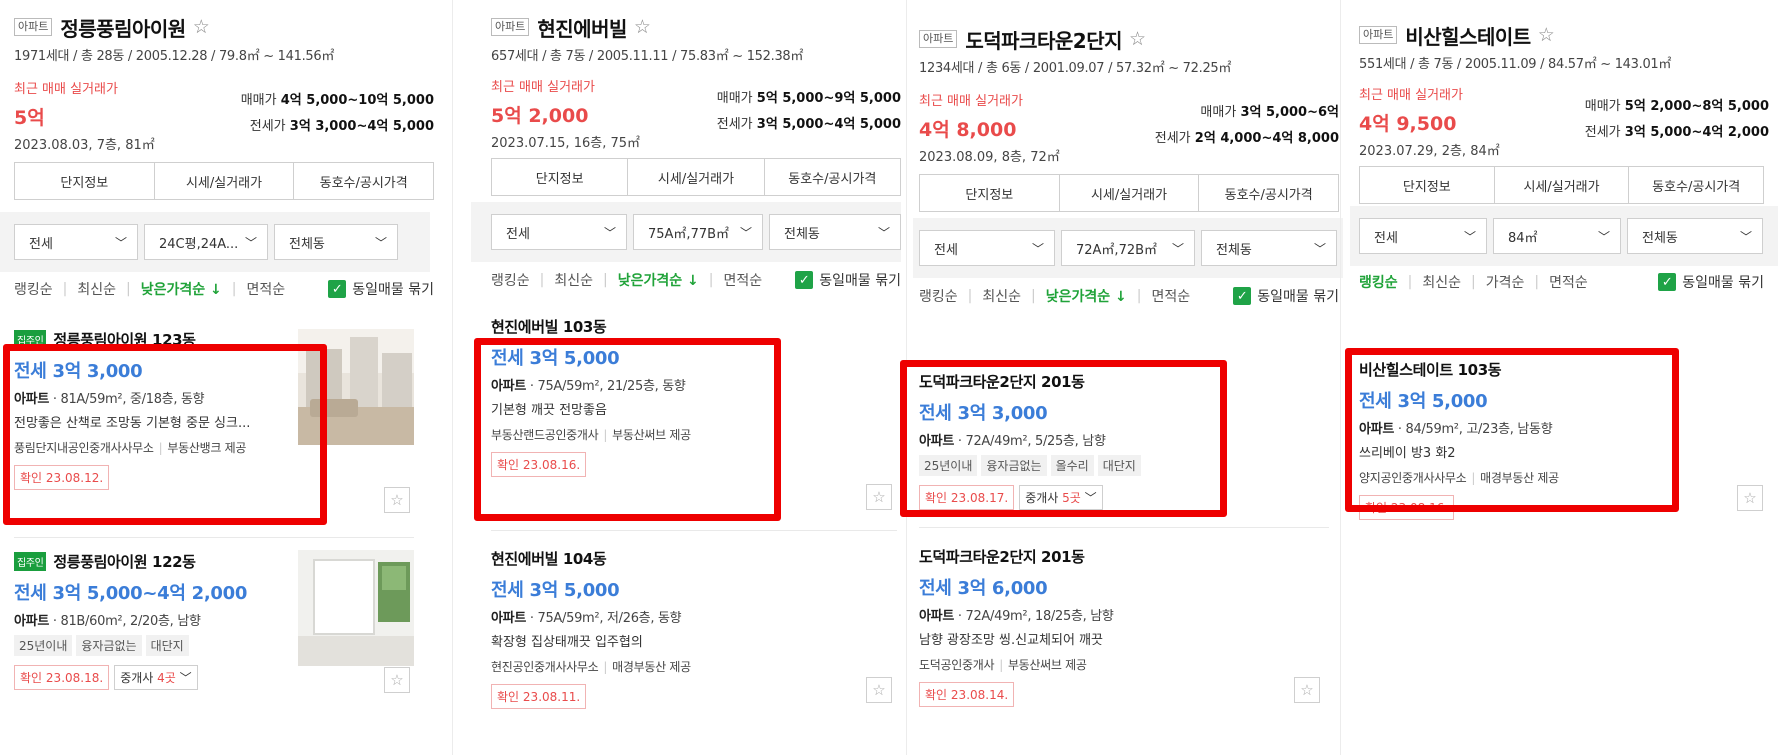  Describe the element at coordinates (549, 327) in the screenshot. I see `listing-title: 현진에버빌 103동` at that location.